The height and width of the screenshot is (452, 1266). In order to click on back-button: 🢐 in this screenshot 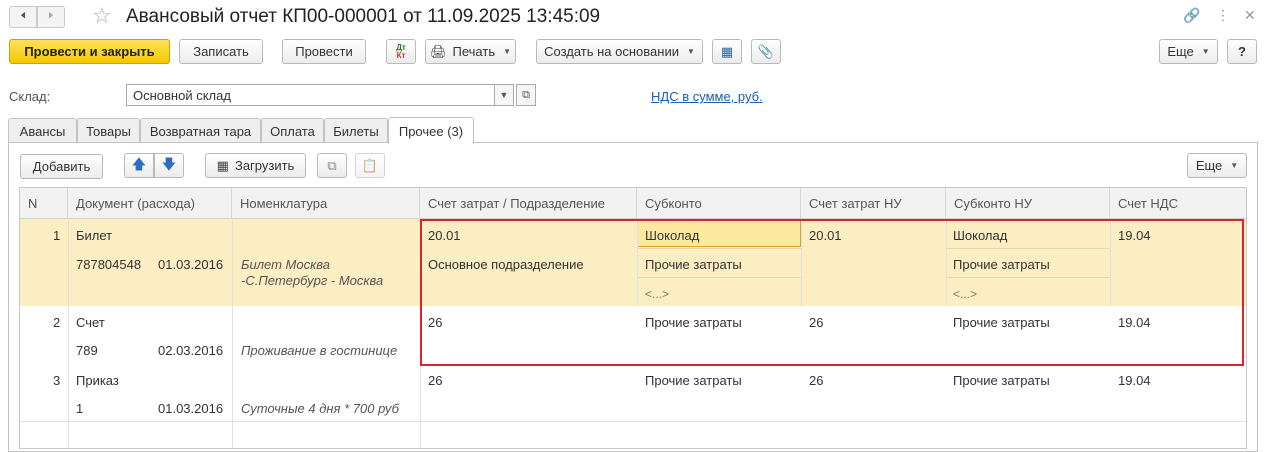, I will do `click(23, 17)`.